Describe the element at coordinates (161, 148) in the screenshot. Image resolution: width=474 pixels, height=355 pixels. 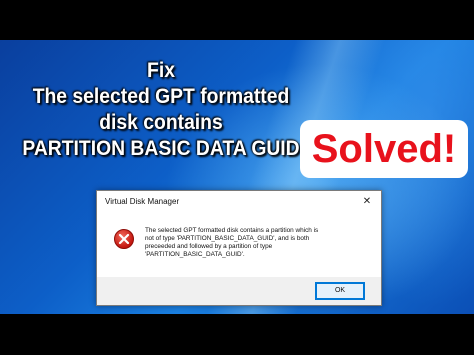
I see `headline-line-4: PARTITION BASIC DATA GUID` at that location.